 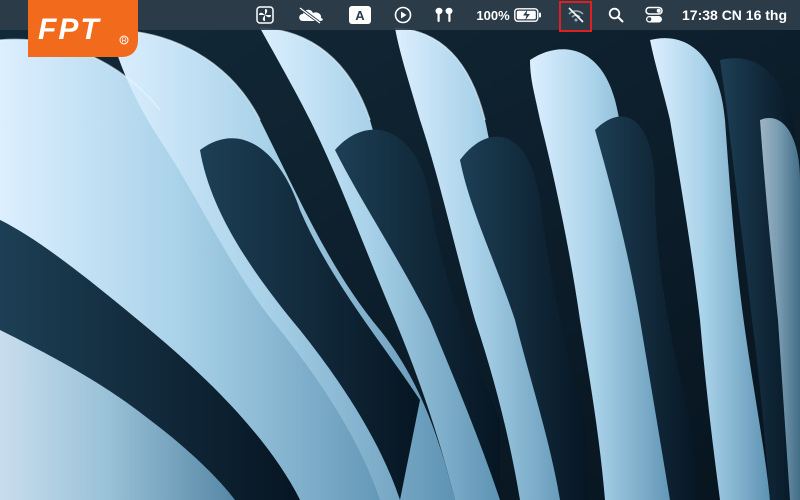 I want to click on svg-text: FPT, so click(x=69, y=29).